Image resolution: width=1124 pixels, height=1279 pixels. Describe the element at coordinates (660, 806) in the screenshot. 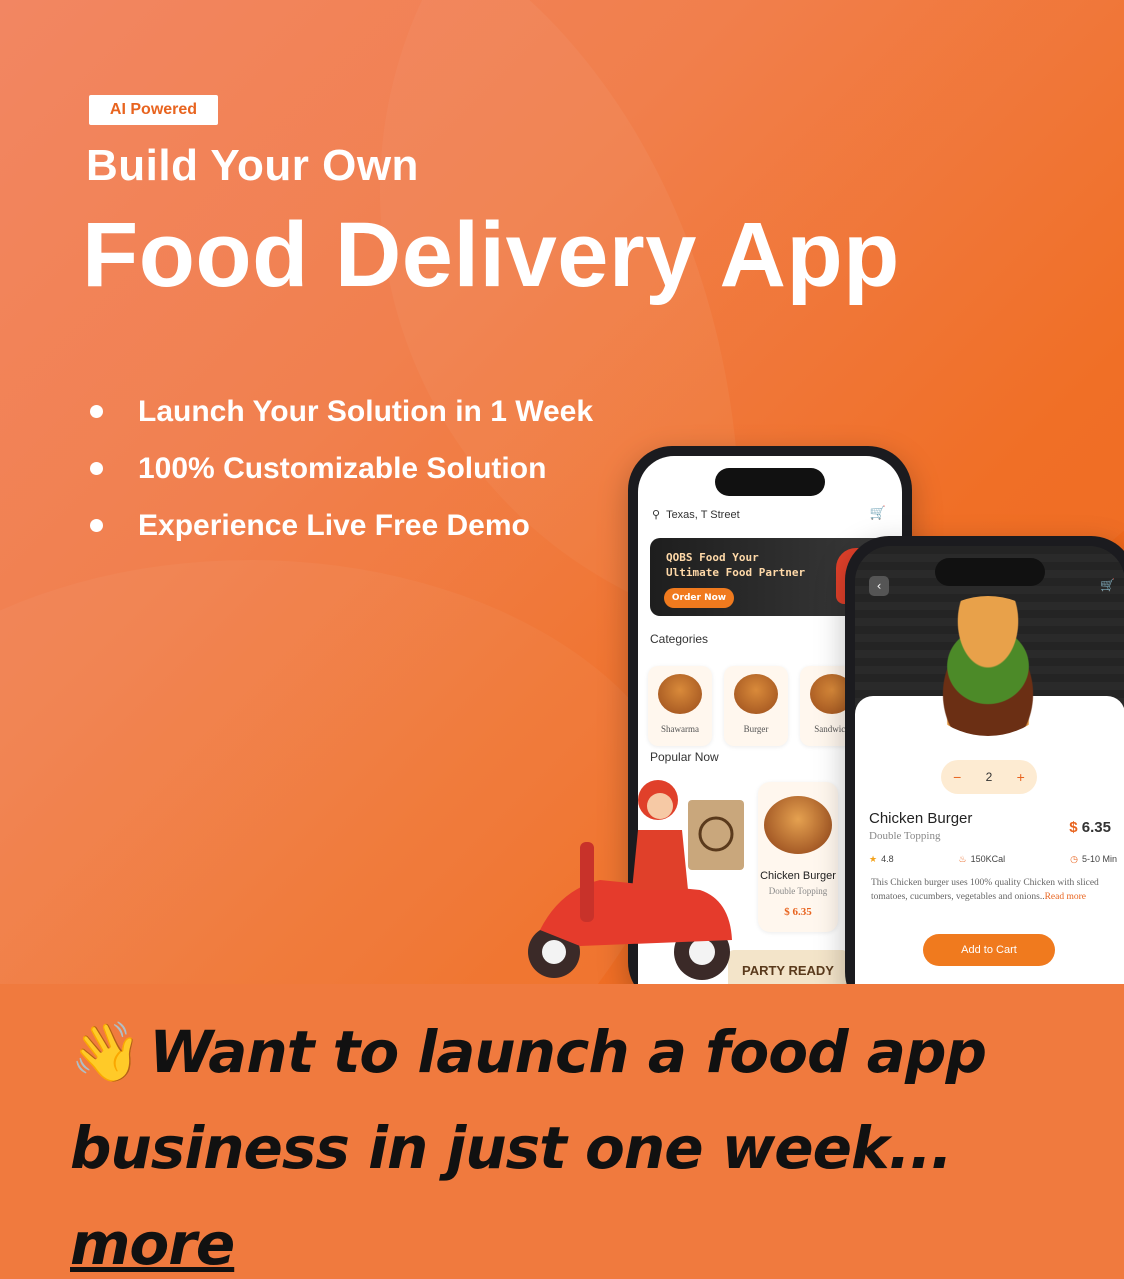

I see `rider-face` at that location.